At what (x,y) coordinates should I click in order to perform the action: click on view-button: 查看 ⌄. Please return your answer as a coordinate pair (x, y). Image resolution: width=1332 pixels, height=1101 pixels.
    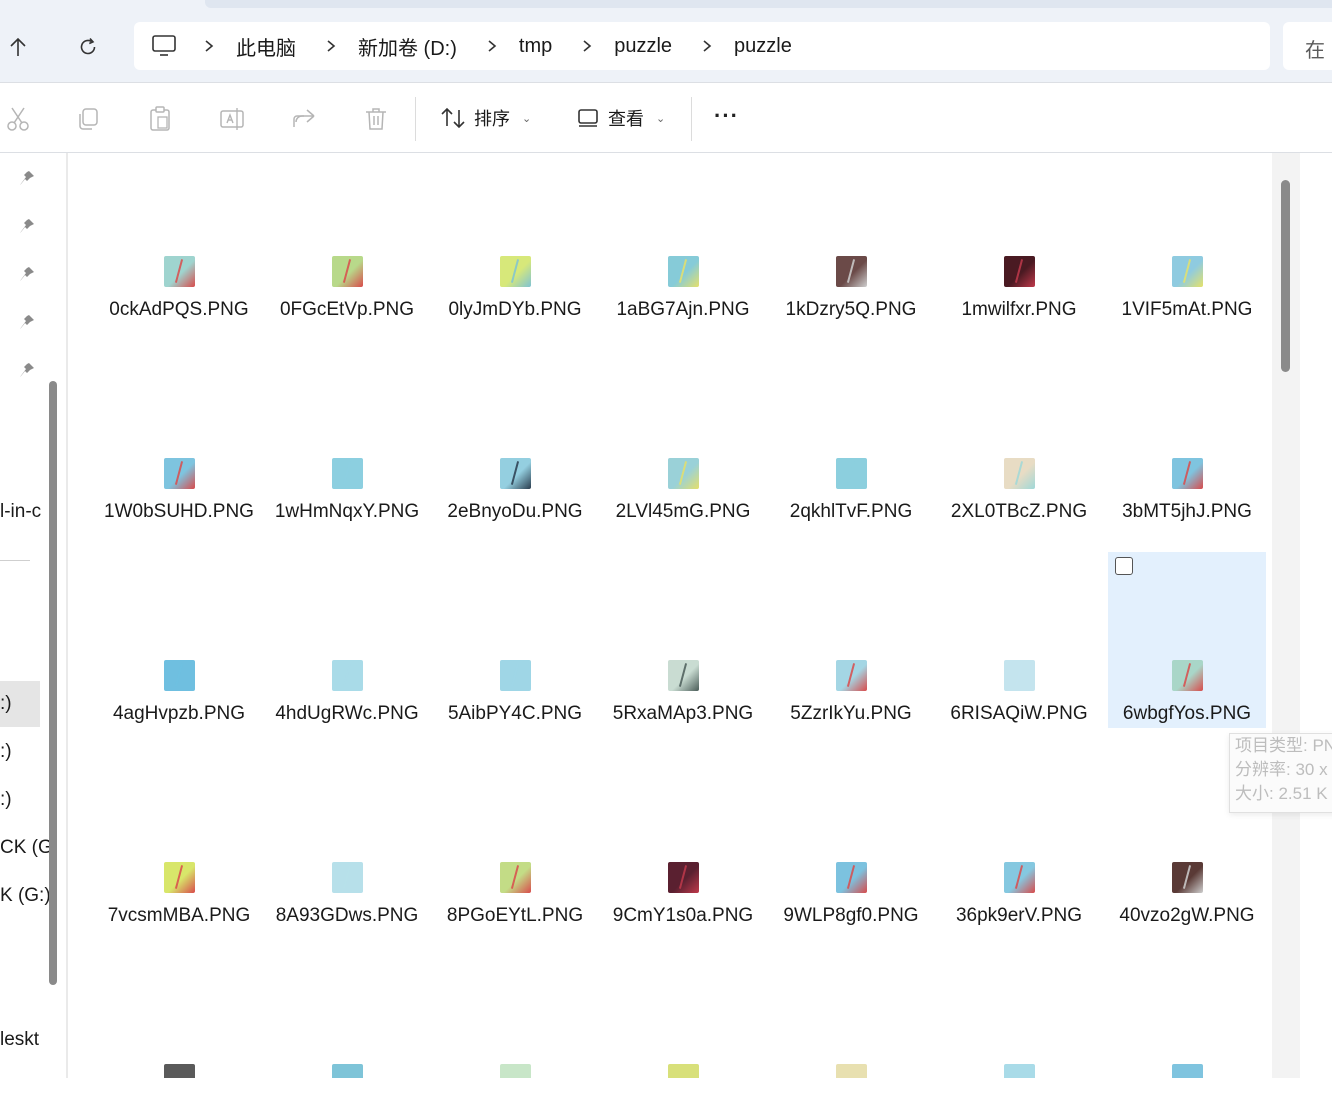
    Looking at the image, I should click on (620, 118).